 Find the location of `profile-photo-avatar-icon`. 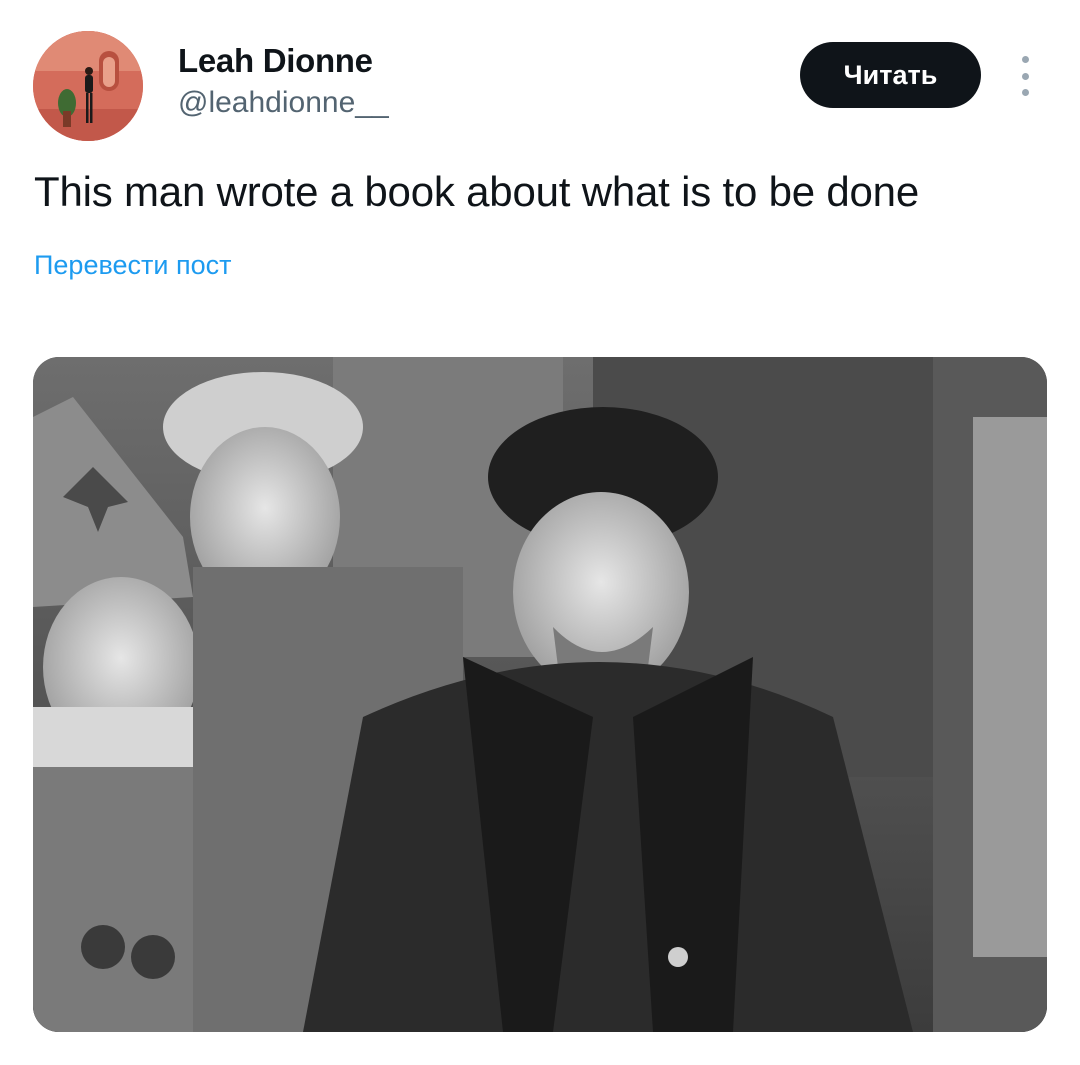

profile-photo-avatar-icon is located at coordinates (88, 86).